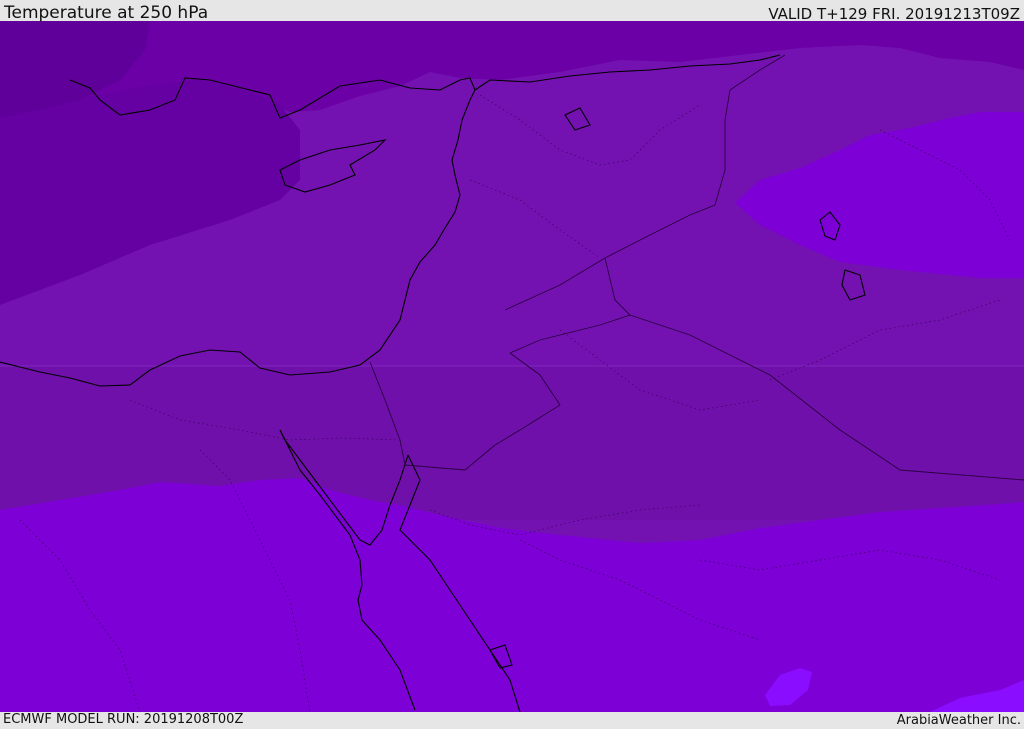 The height and width of the screenshot is (729, 1024). Describe the element at coordinates (106, 13) in the screenshot. I see `map-title: Temperature at 250 hPa` at that location.